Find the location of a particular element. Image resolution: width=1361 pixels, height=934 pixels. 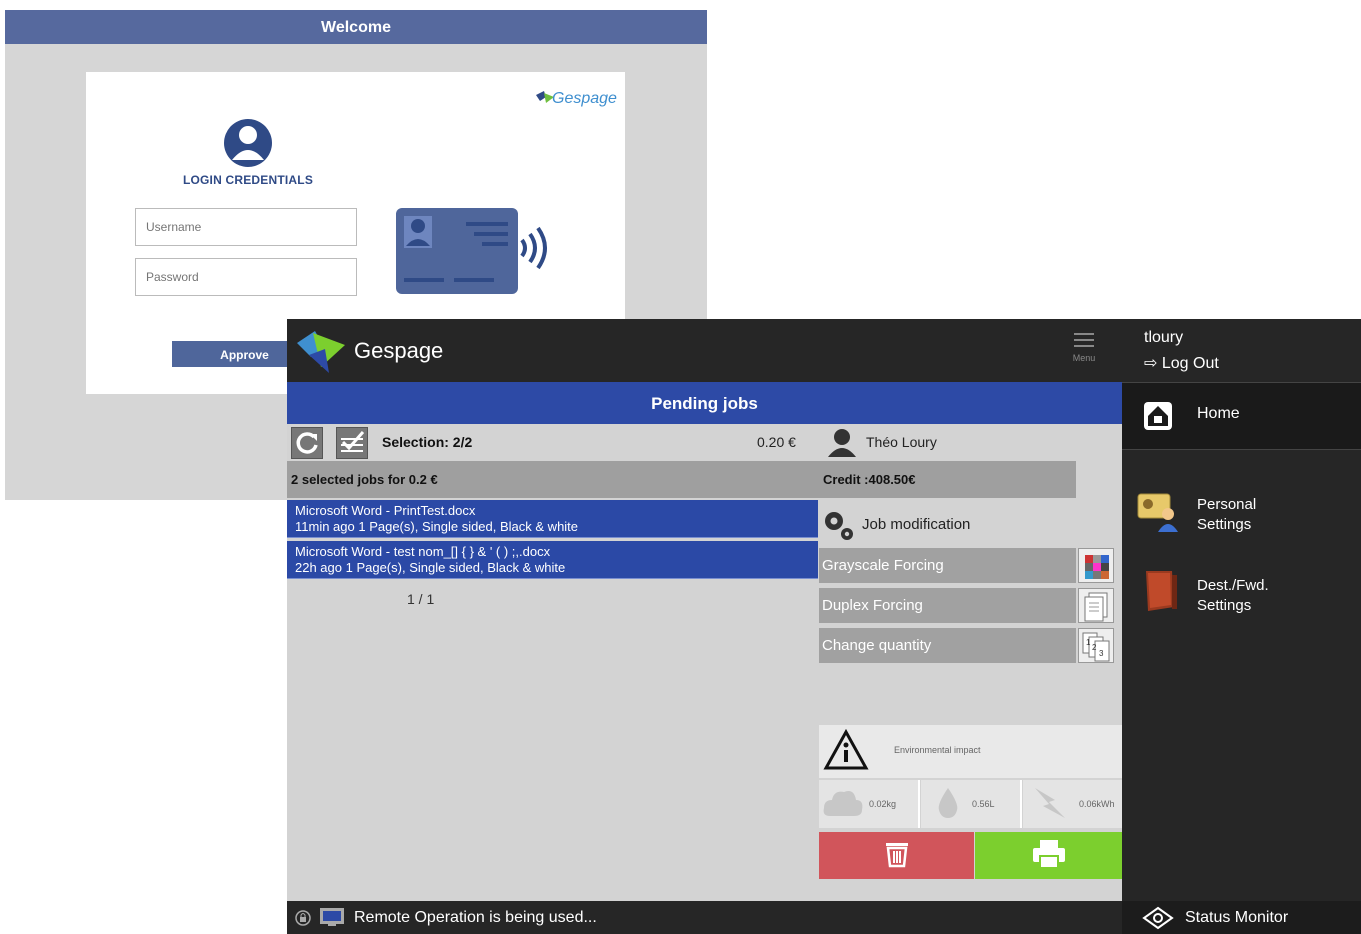

dest-fwd-settings-button: Dest./Fwd. Settings is located at coordinates (1241, 597).